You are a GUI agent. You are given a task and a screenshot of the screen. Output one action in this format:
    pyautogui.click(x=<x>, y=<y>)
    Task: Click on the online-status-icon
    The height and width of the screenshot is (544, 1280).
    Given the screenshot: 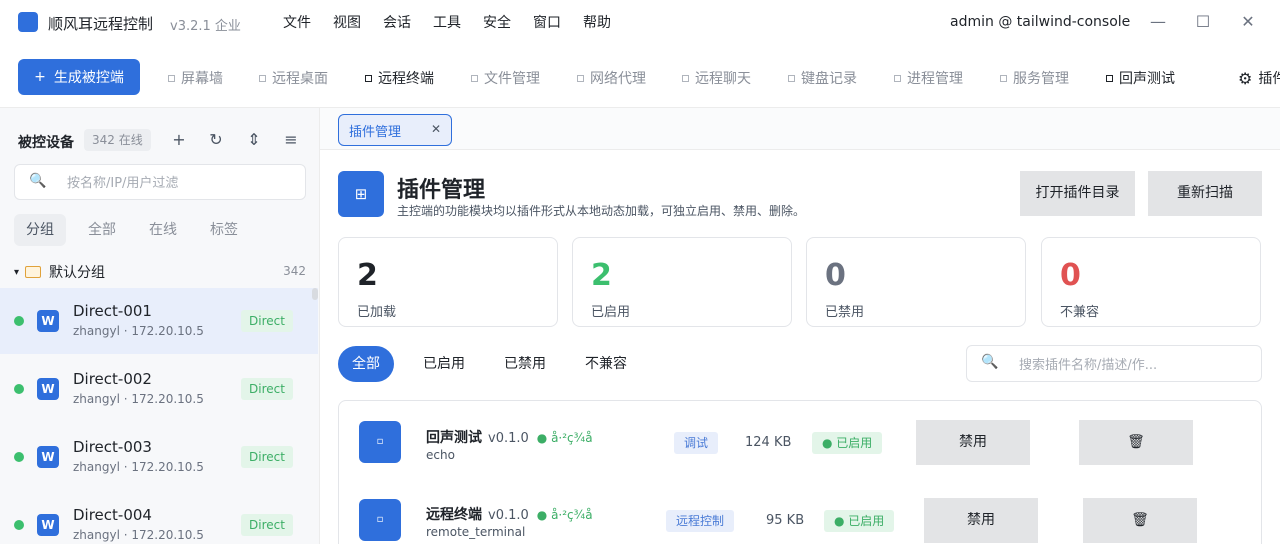 What is the action you would take?
    pyautogui.click(x=19, y=525)
    